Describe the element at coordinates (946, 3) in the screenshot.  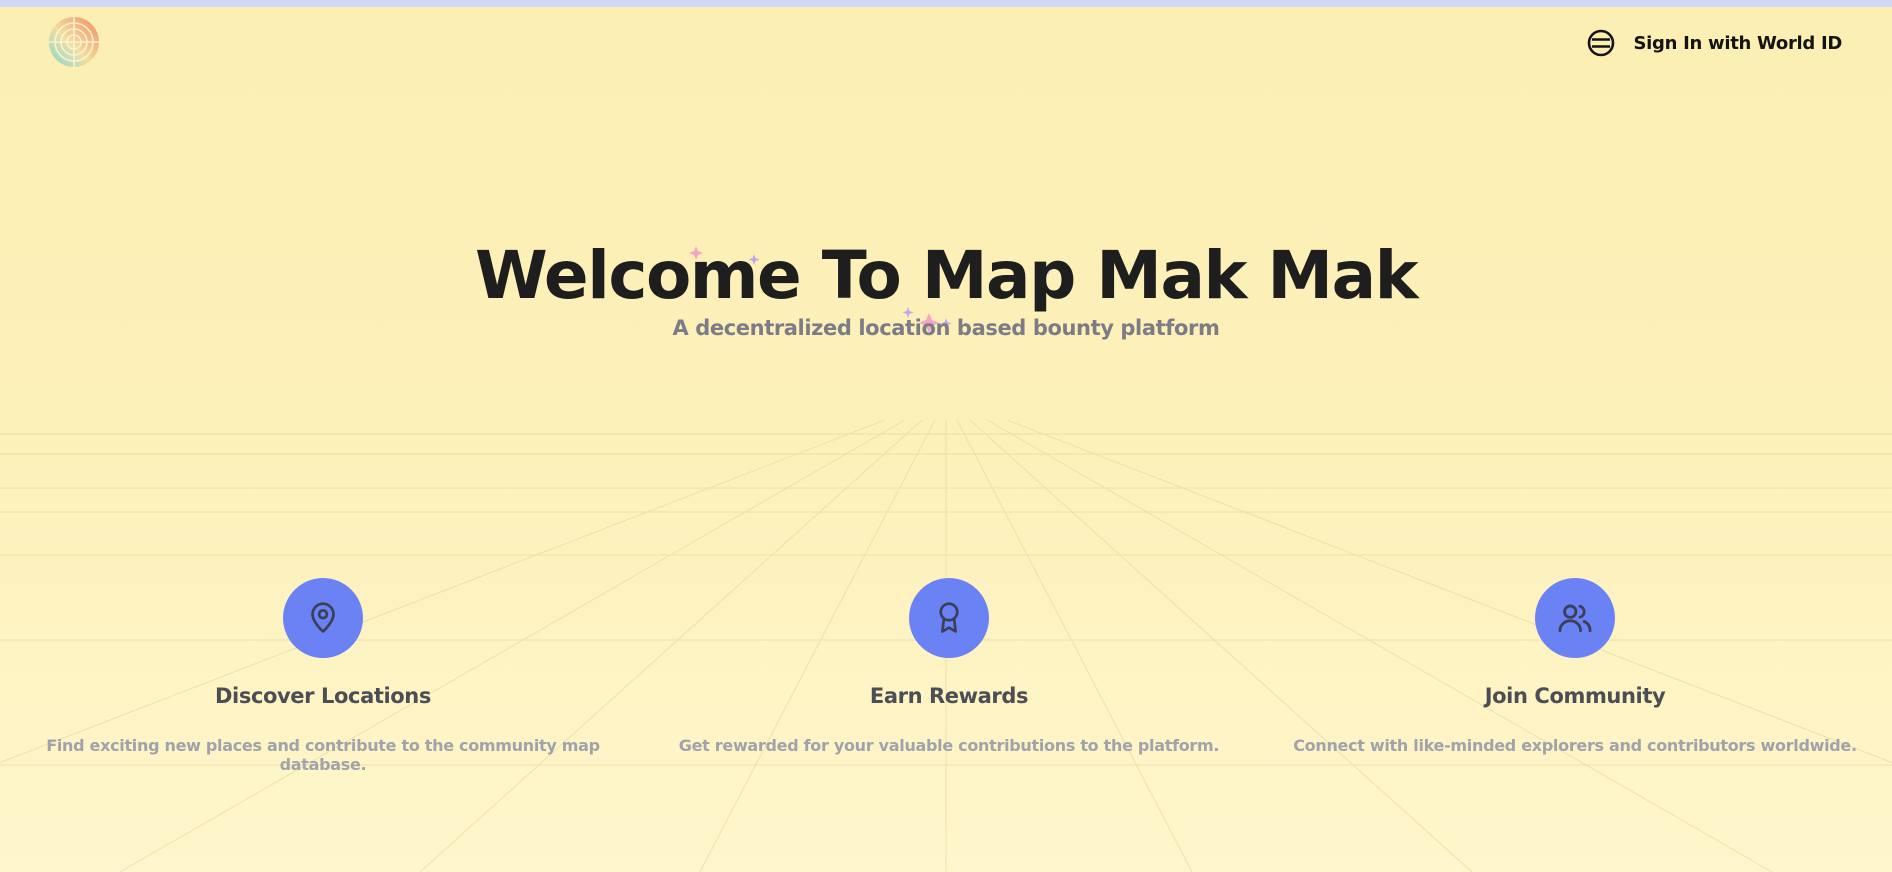
I see `top-strip` at that location.